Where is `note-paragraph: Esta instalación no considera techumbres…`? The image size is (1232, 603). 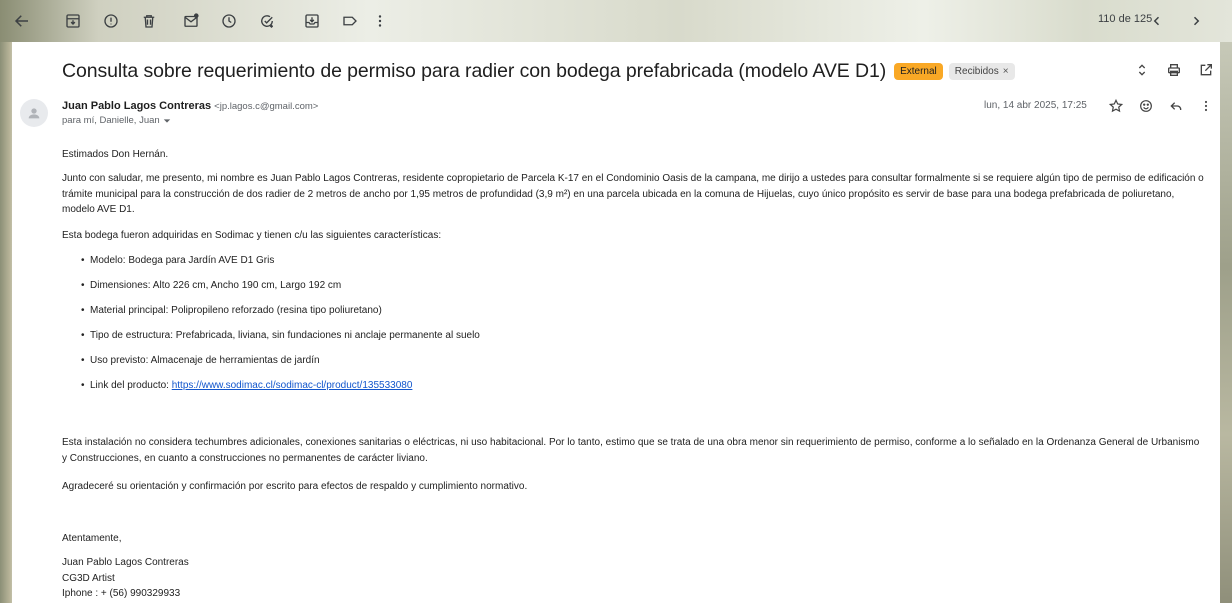
note-paragraph: Esta instalación no considera techumbres… is located at coordinates (631, 450).